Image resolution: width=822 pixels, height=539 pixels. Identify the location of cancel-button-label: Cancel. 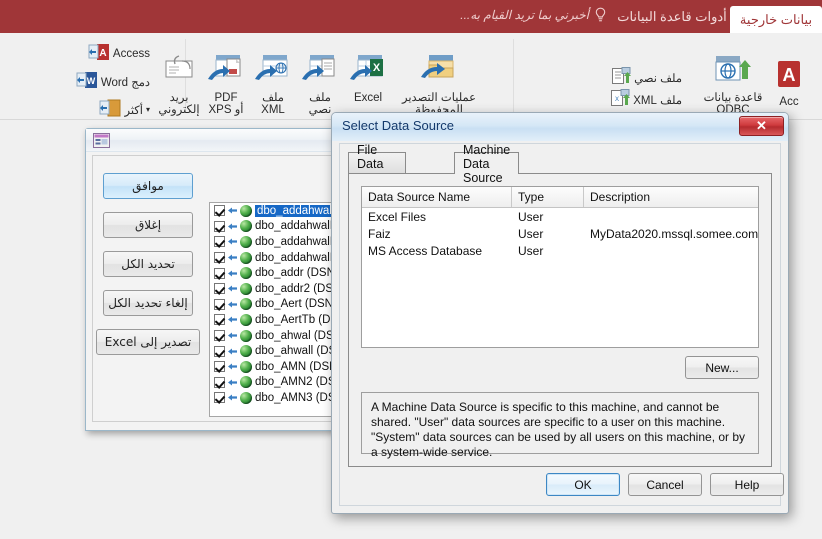
(665, 484).